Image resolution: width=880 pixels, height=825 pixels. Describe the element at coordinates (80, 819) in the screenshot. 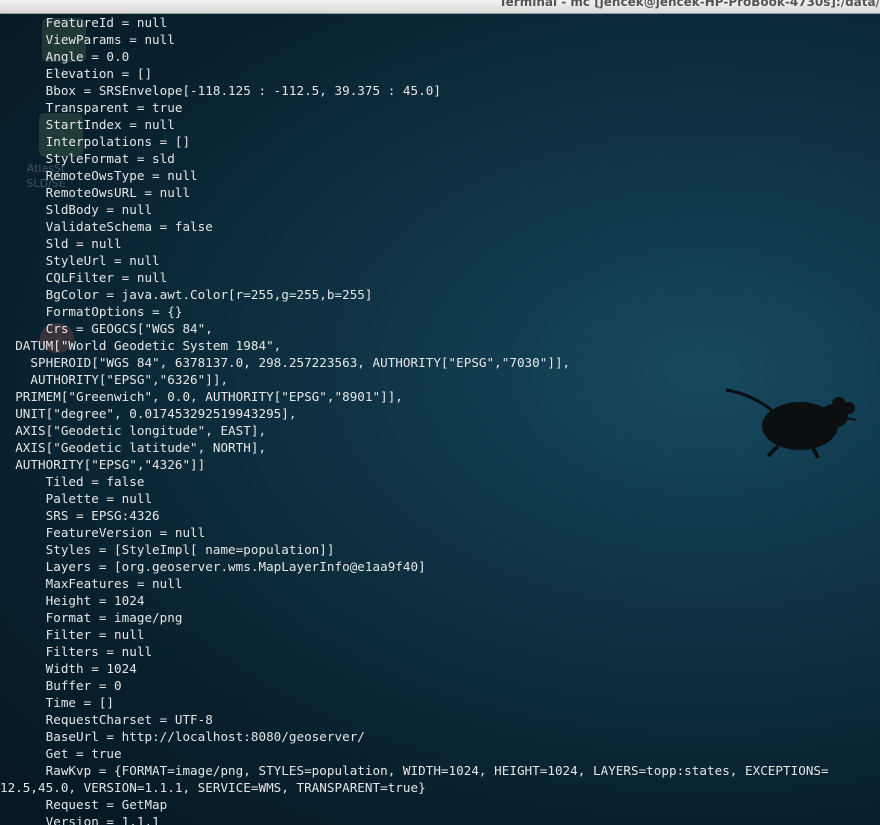

I see `terminal-line: Version = 1.1.1` at that location.